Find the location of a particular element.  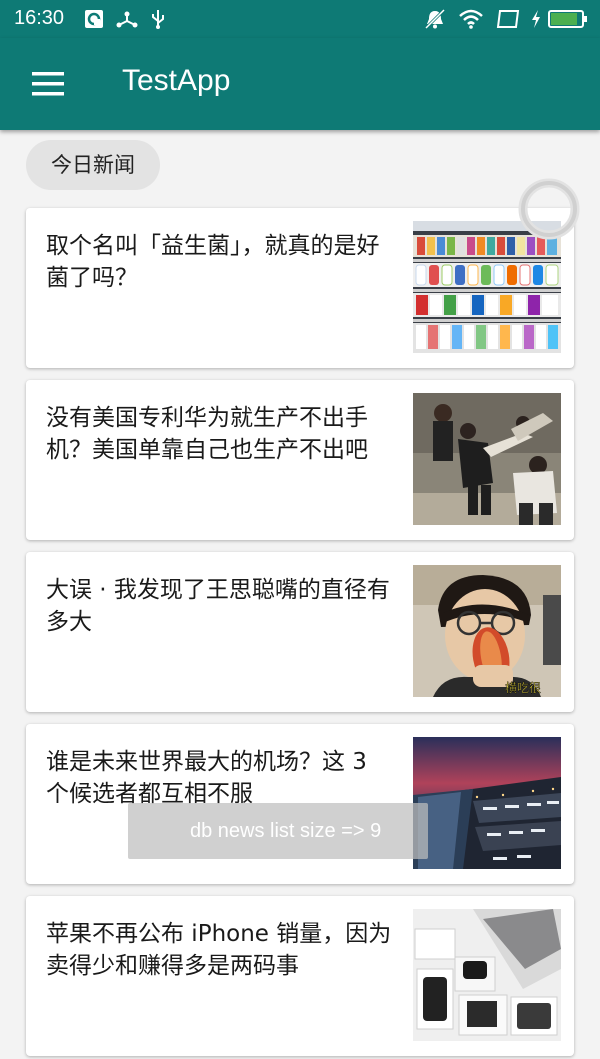

news-card: 取个名叫「益生菌」，就真的是好菌了吗？ is located at coordinates (300, 288).